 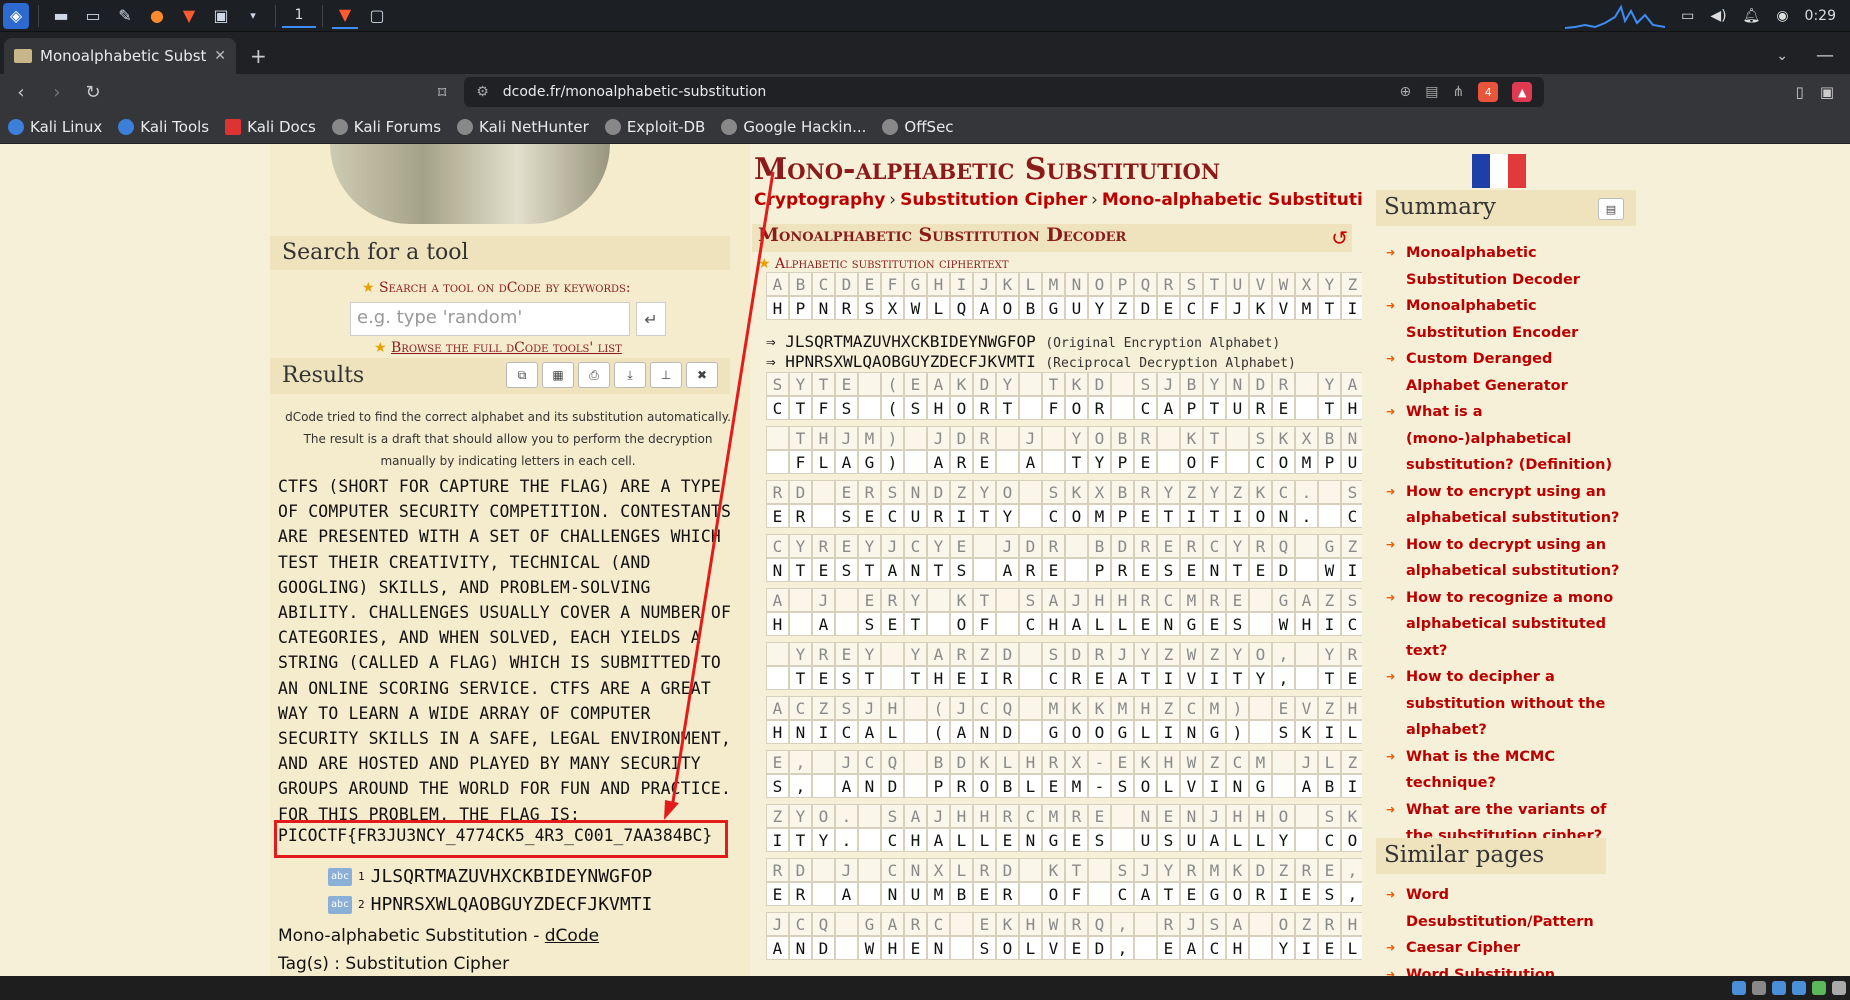 What do you see at coordinates (702, 375) in the screenshot?
I see `close-button: ✖` at bounding box center [702, 375].